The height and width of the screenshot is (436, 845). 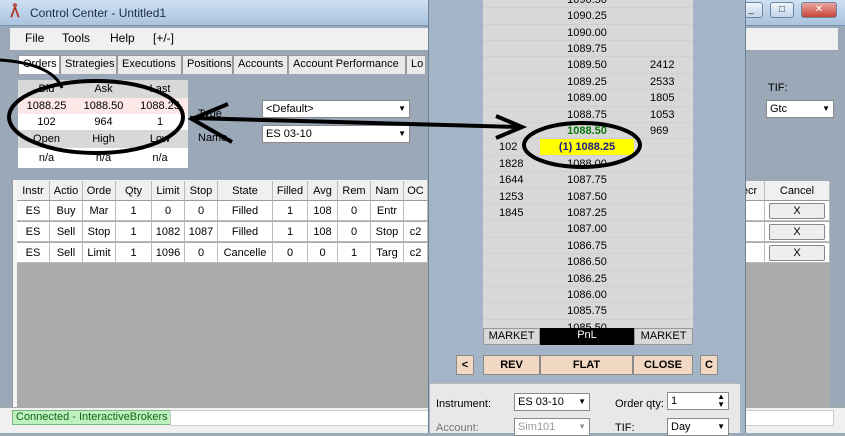 What do you see at coordinates (96, 117) in the screenshot?
I see `annotation-circle-quote` at bounding box center [96, 117].